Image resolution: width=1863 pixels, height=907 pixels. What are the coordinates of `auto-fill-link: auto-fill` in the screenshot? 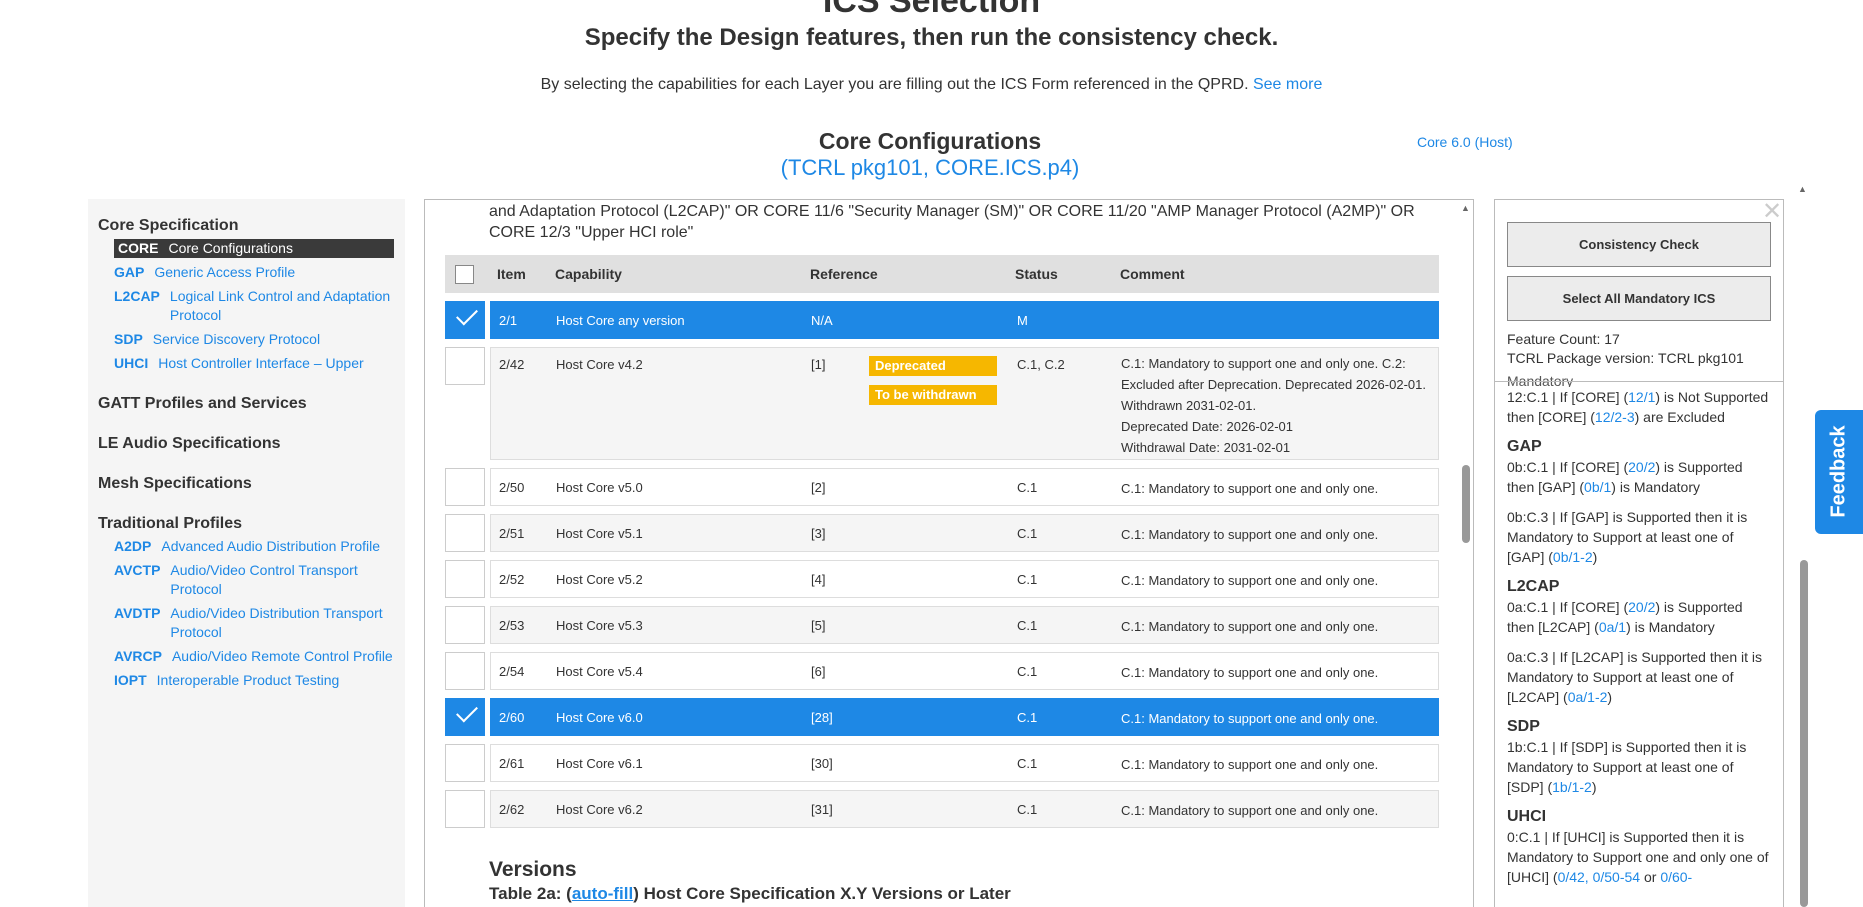 It's located at (602, 893).